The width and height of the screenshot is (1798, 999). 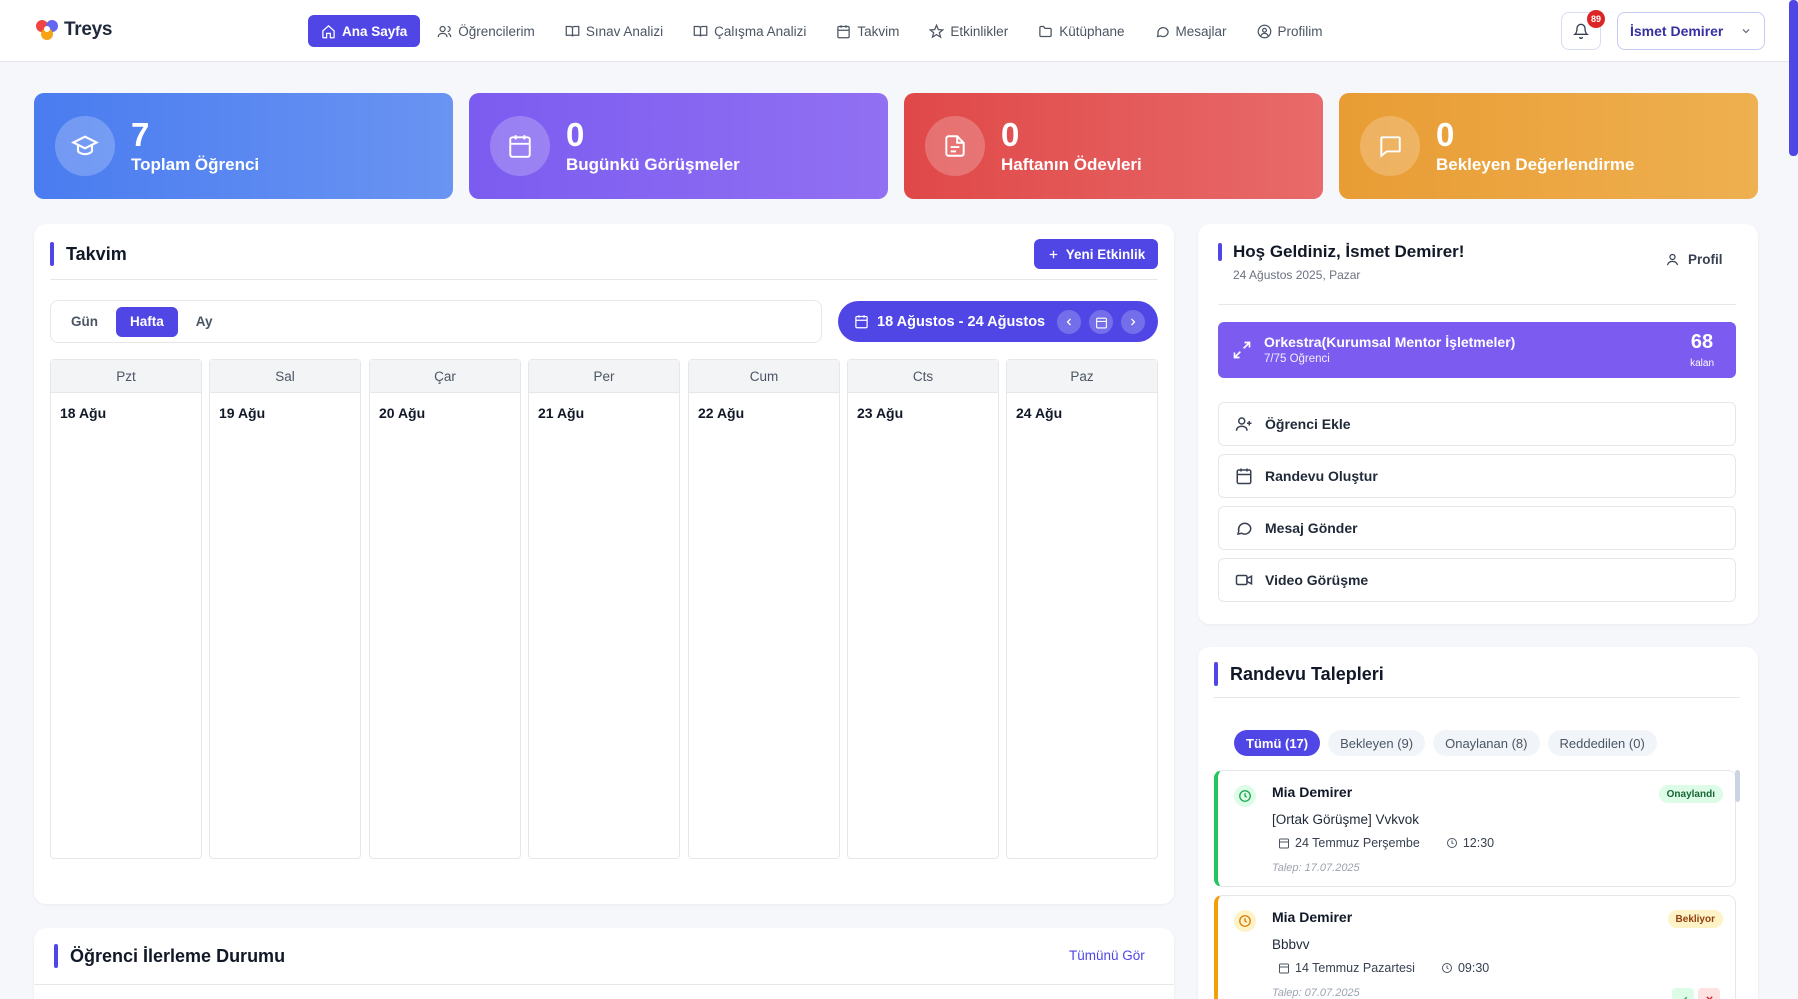 I want to click on filter-approved: Onaylanan (8), so click(x=1486, y=743).